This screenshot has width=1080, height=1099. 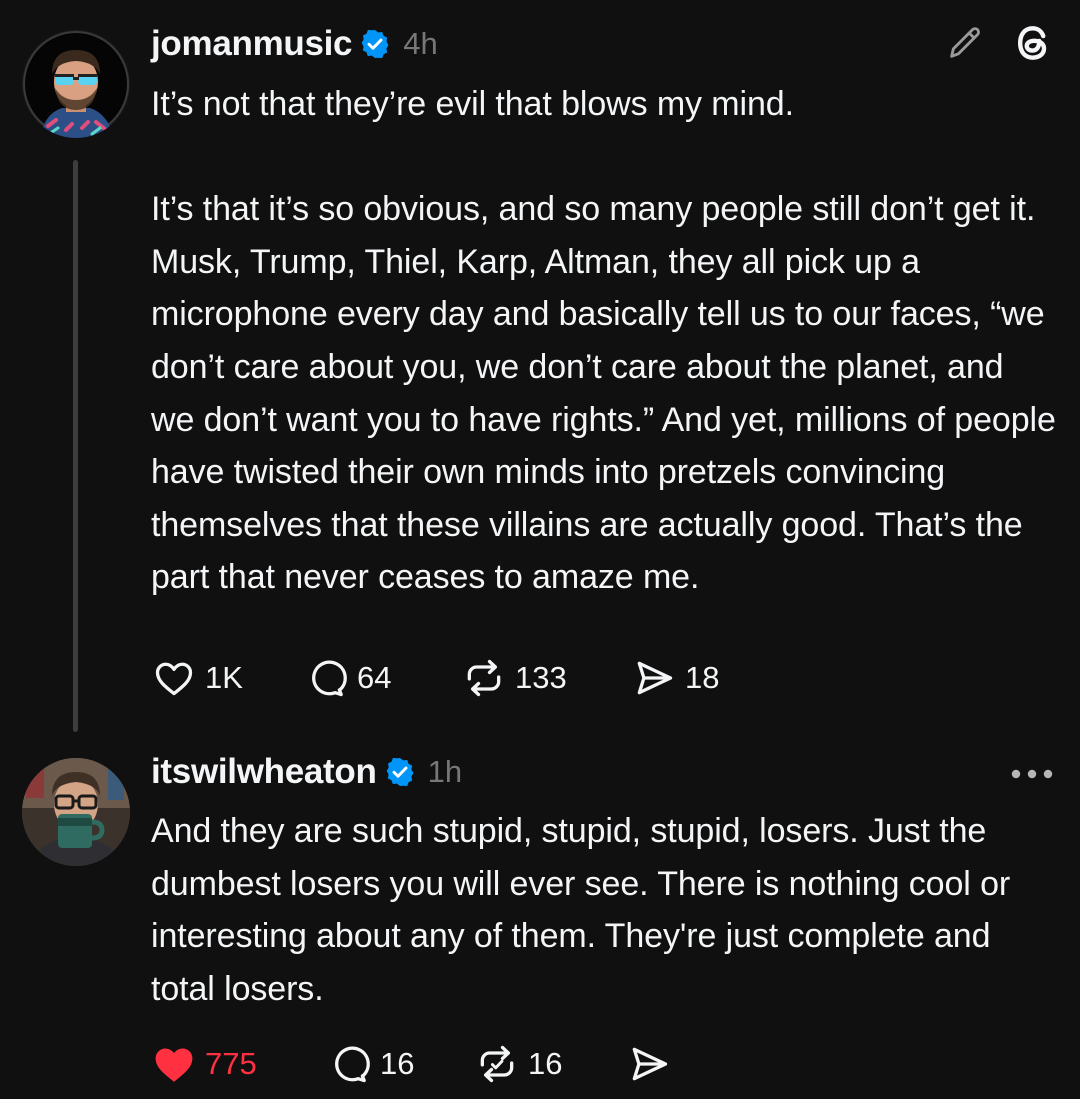 I want to click on thread-connector-line, so click(x=75, y=446).